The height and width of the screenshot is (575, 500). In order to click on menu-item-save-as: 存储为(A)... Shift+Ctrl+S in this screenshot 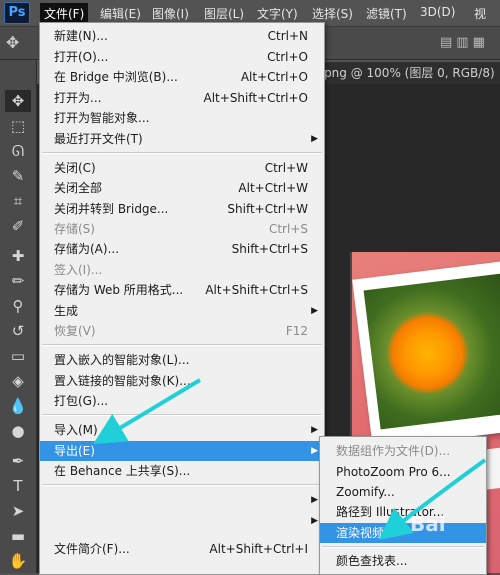, I will do `click(182, 249)`.